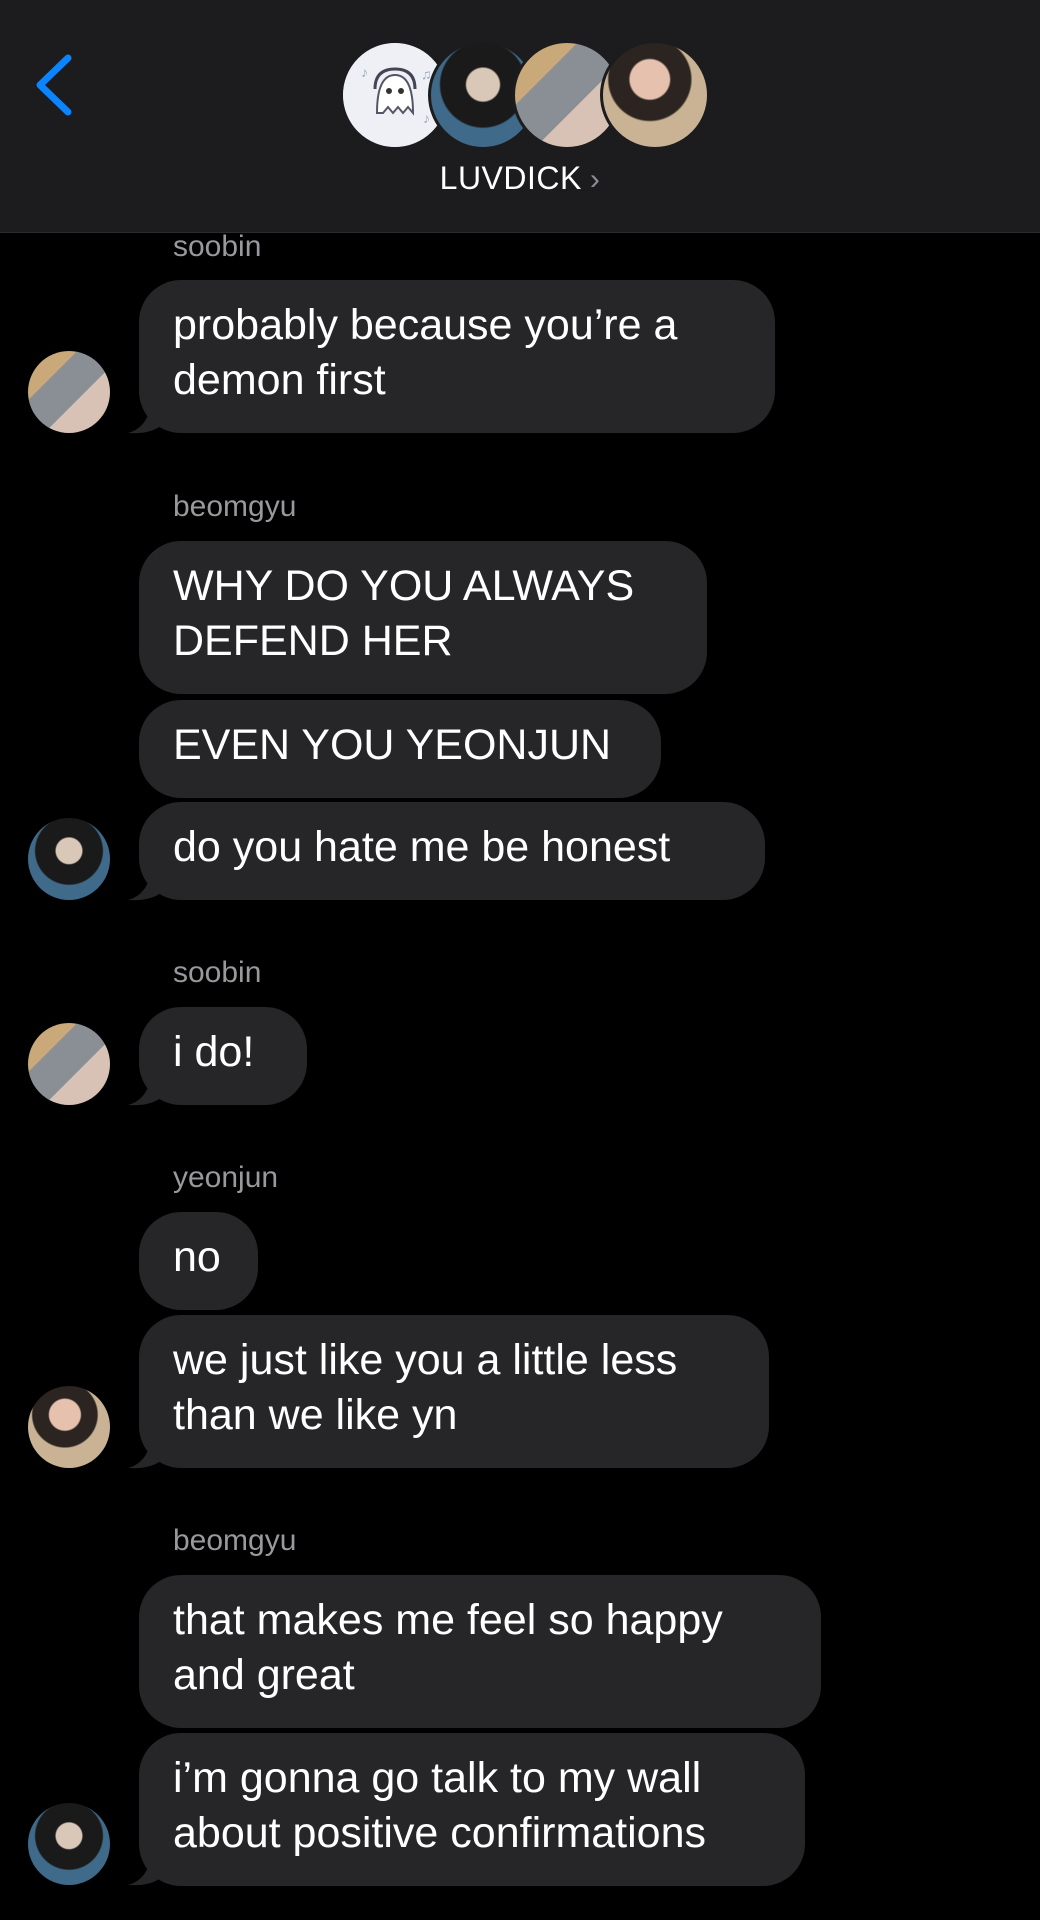  I want to click on message-bubble: do you hate me be honest, so click(452, 851).